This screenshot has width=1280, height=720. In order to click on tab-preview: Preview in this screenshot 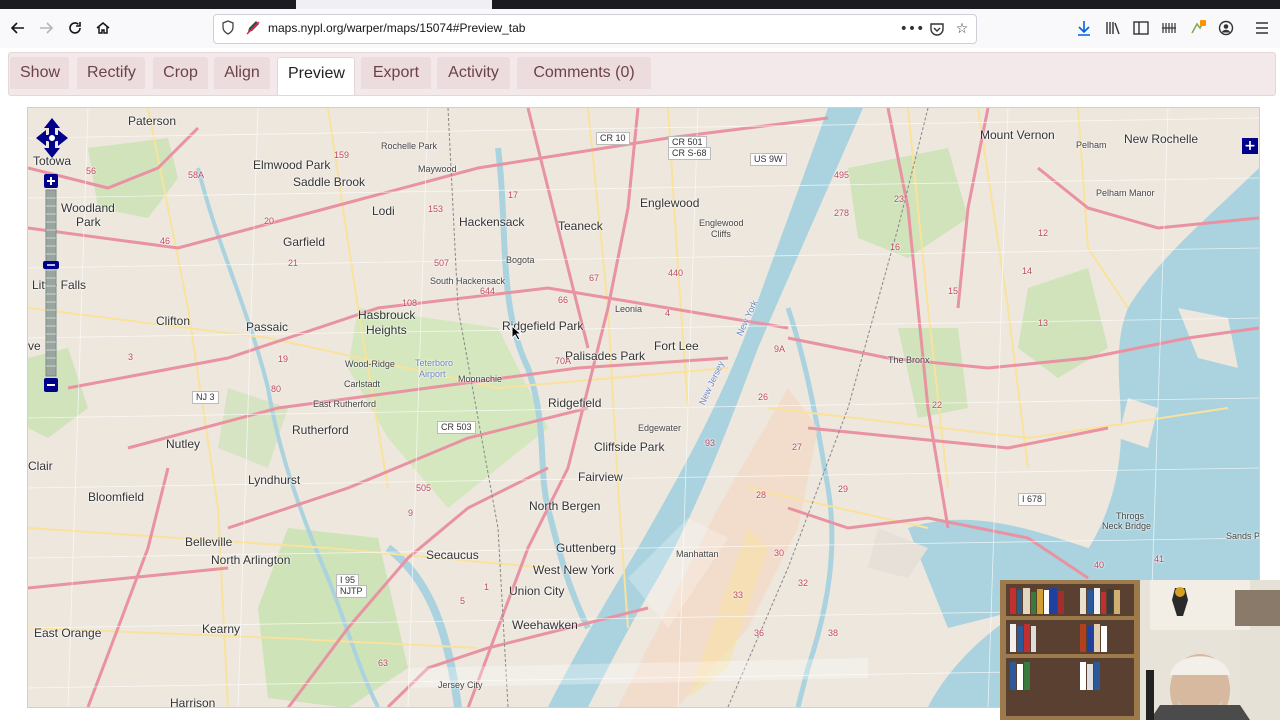, I will do `click(316, 76)`.